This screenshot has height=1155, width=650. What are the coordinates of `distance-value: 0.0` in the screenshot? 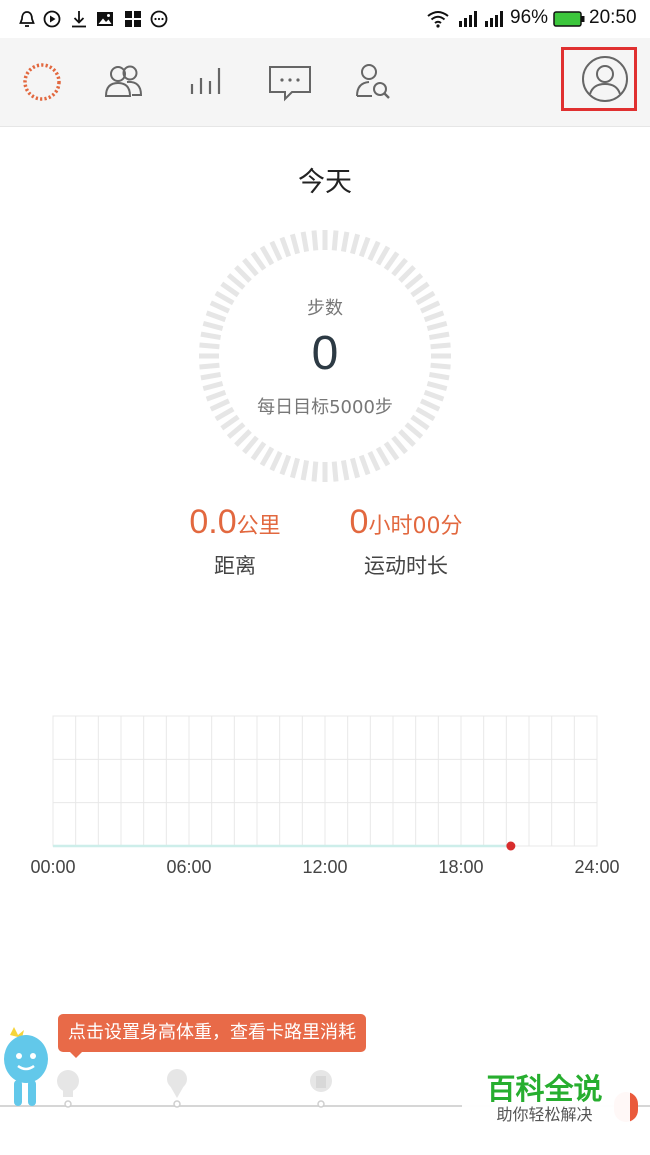 It's located at (213, 522).